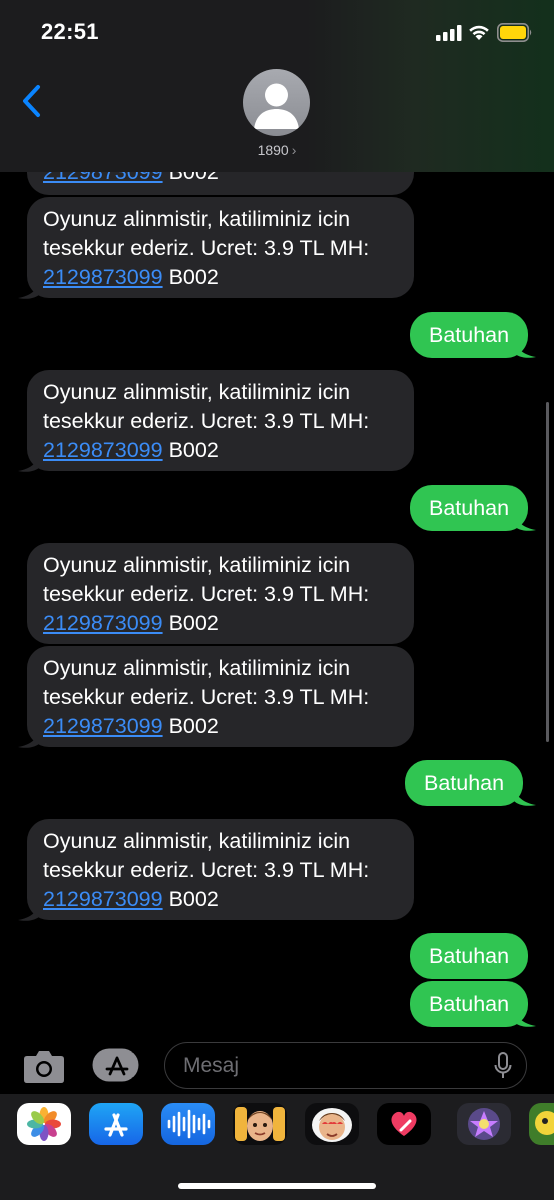 Image resolution: width=554 pixels, height=1200 pixels. Describe the element at coordinates (345, 1065) in the screenshot. I see `message-input: Mesaj` at that location.